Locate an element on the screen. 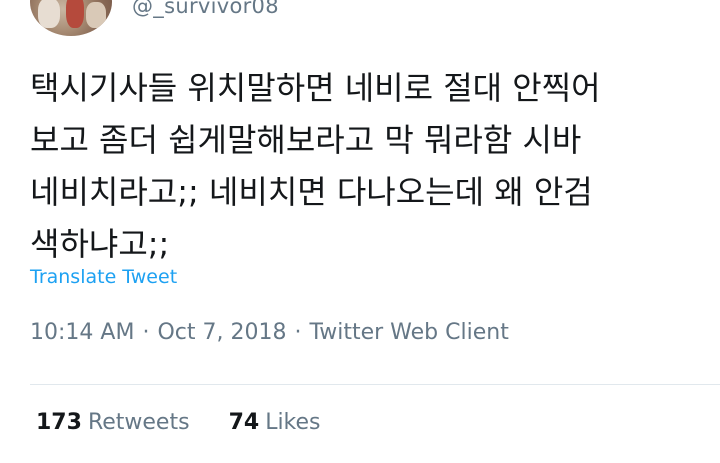 Image resolution: width=720 pixels, height=463 pixels. translate-tweet-link: Translate Tweet is located at coordinates (103, 277).